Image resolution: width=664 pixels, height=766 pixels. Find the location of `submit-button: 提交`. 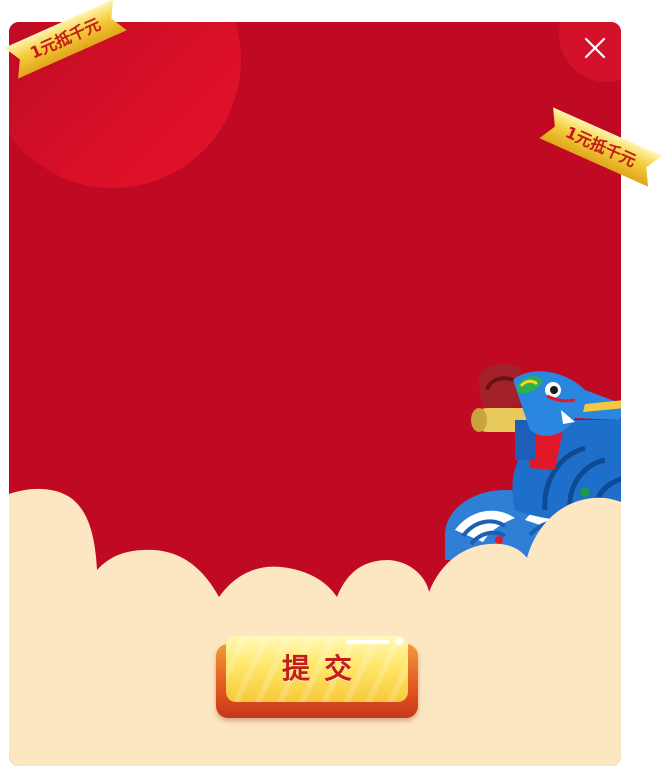

submit-button: 提交 is located at coordinates (317, 678).